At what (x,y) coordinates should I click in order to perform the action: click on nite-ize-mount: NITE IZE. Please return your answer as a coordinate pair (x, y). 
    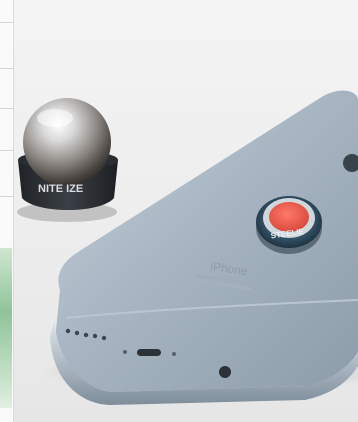
    Looking at the image, I should click on (67, 160).